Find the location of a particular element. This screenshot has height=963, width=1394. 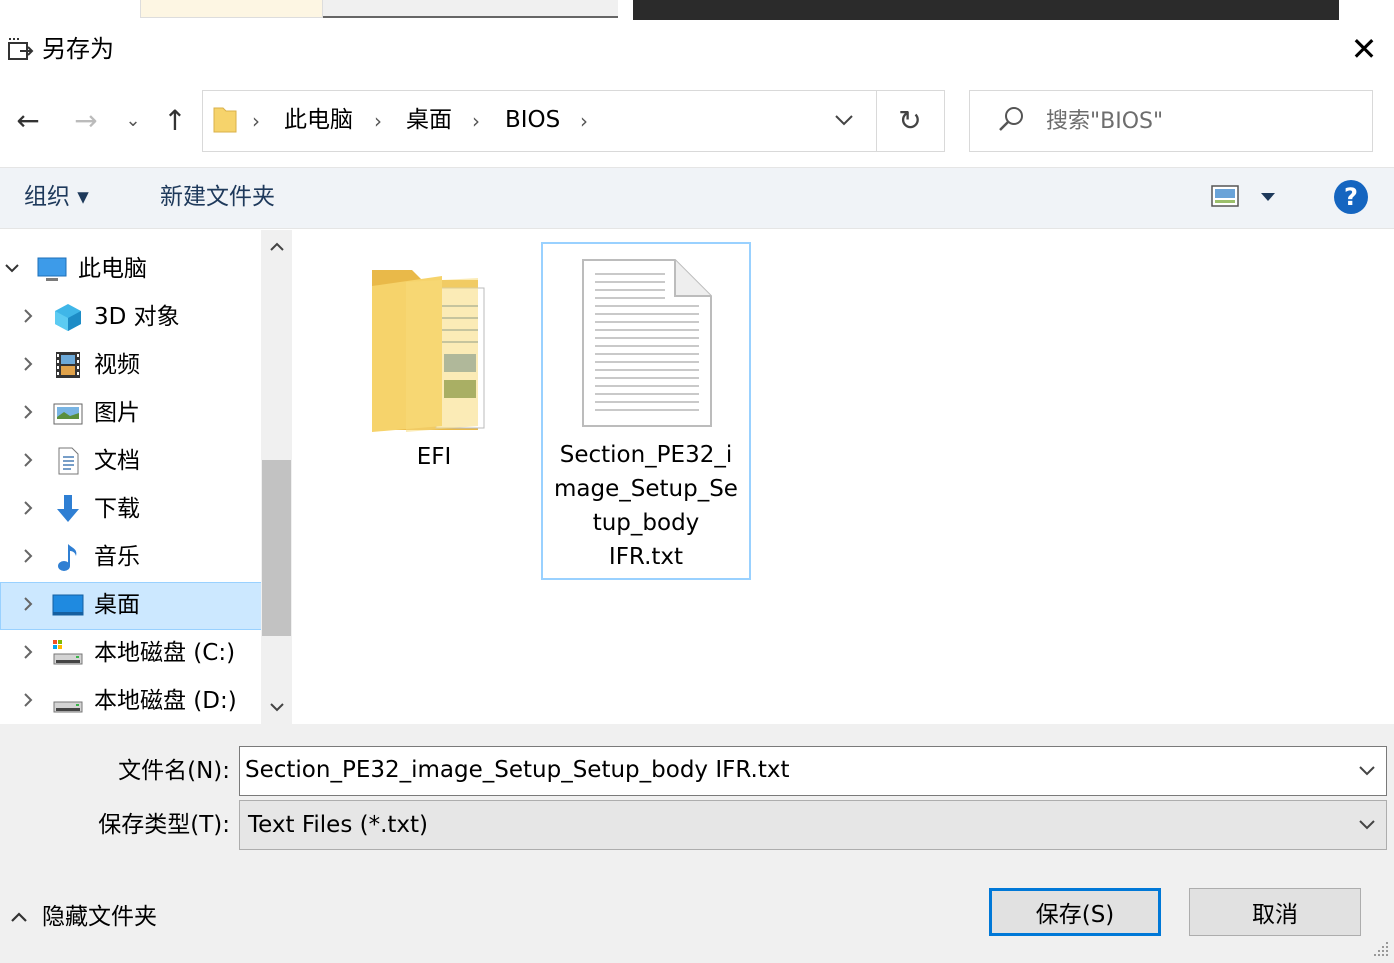

address-history-chevron-icon is located at coordinates (844, 120).